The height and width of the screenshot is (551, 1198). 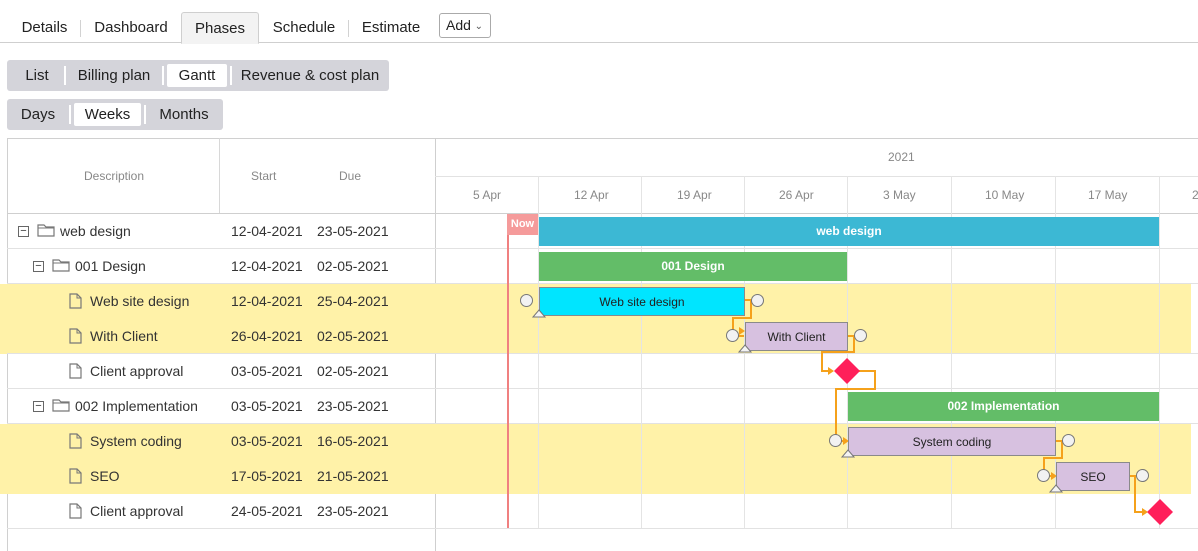 I want to click on gantt-task-with-client: With Client, so click(x=796, y=336).